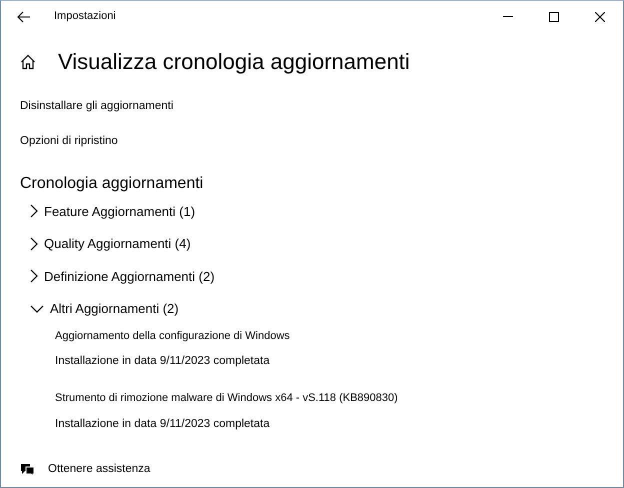 Image resolution: width=624 pixels, height=488 pixels. Describe the element at coordinates (554, 17) in the screenshot. I see `maximize-icon` at that location.